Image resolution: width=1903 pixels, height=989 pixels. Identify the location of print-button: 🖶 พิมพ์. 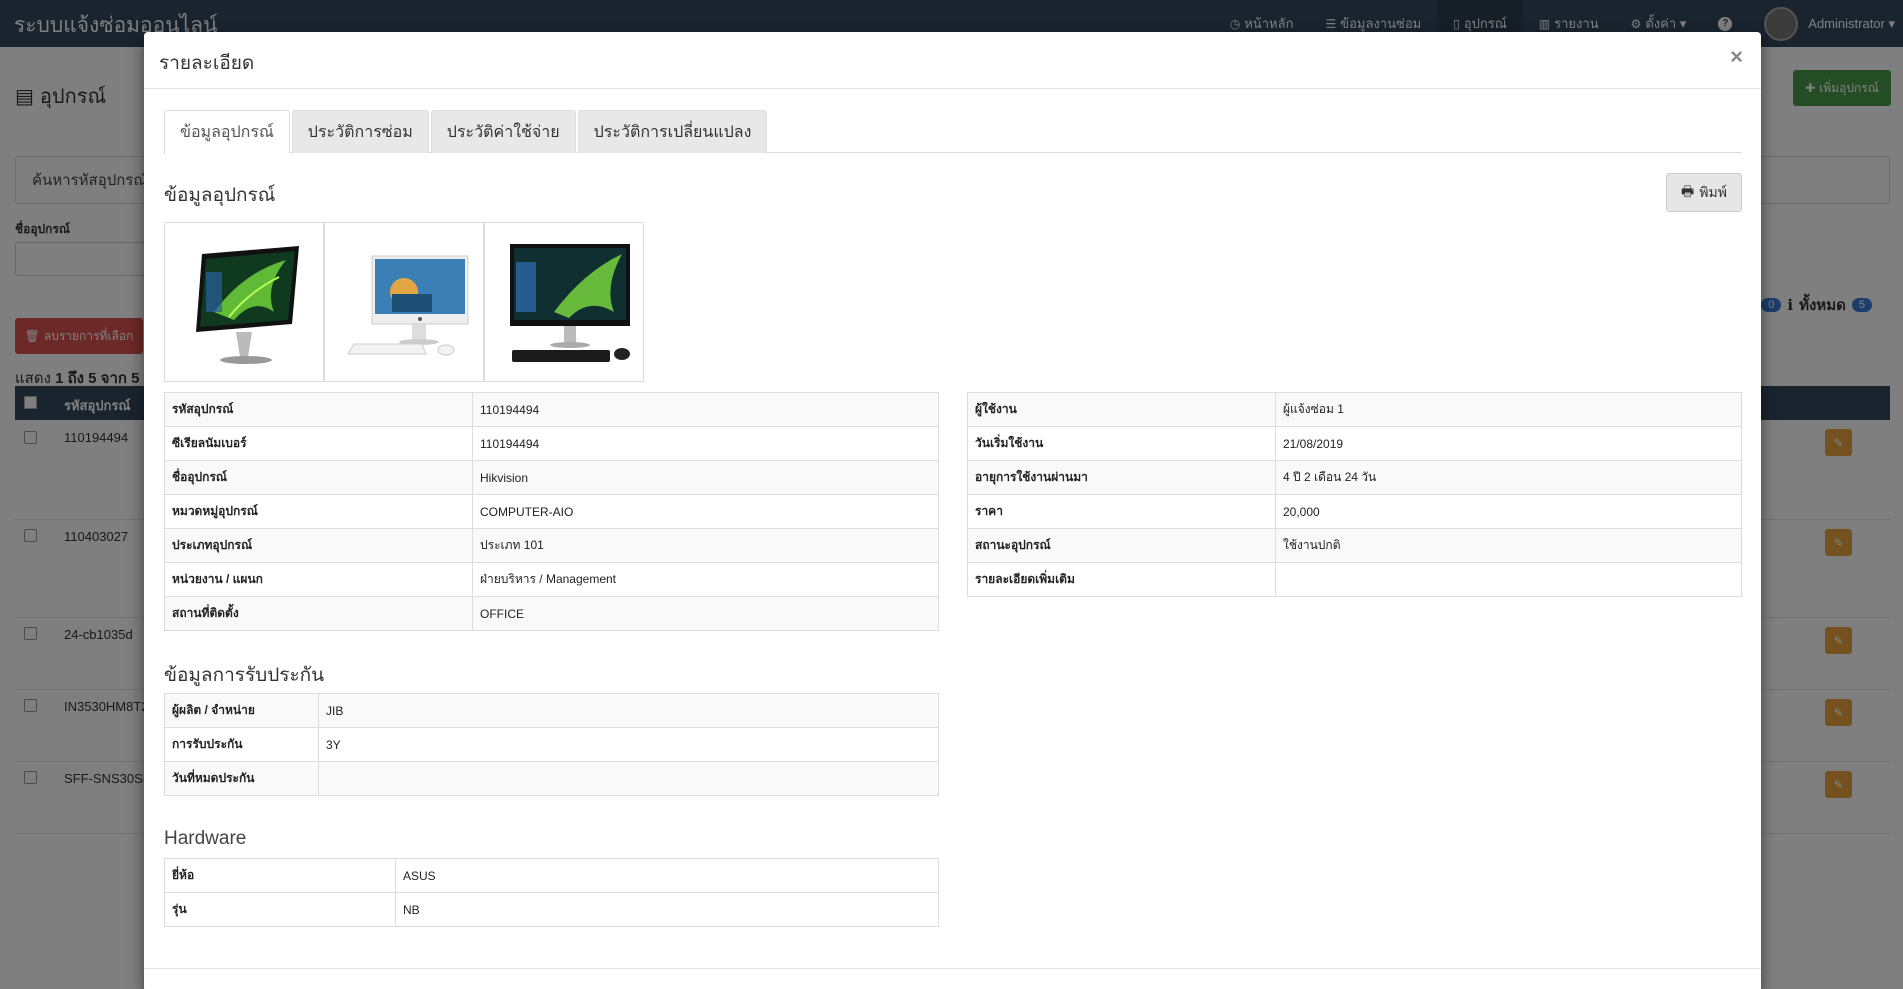
(1704, 192).